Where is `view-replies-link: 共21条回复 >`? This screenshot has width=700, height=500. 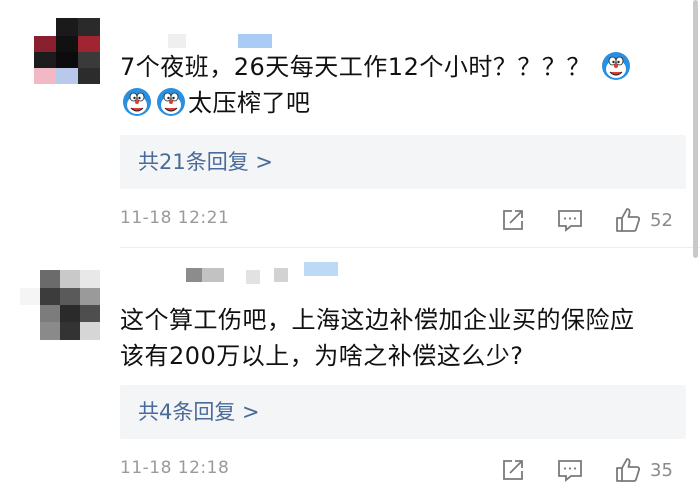
view-replies-link: 共21条回复 > is located at coordinates (403, 162).